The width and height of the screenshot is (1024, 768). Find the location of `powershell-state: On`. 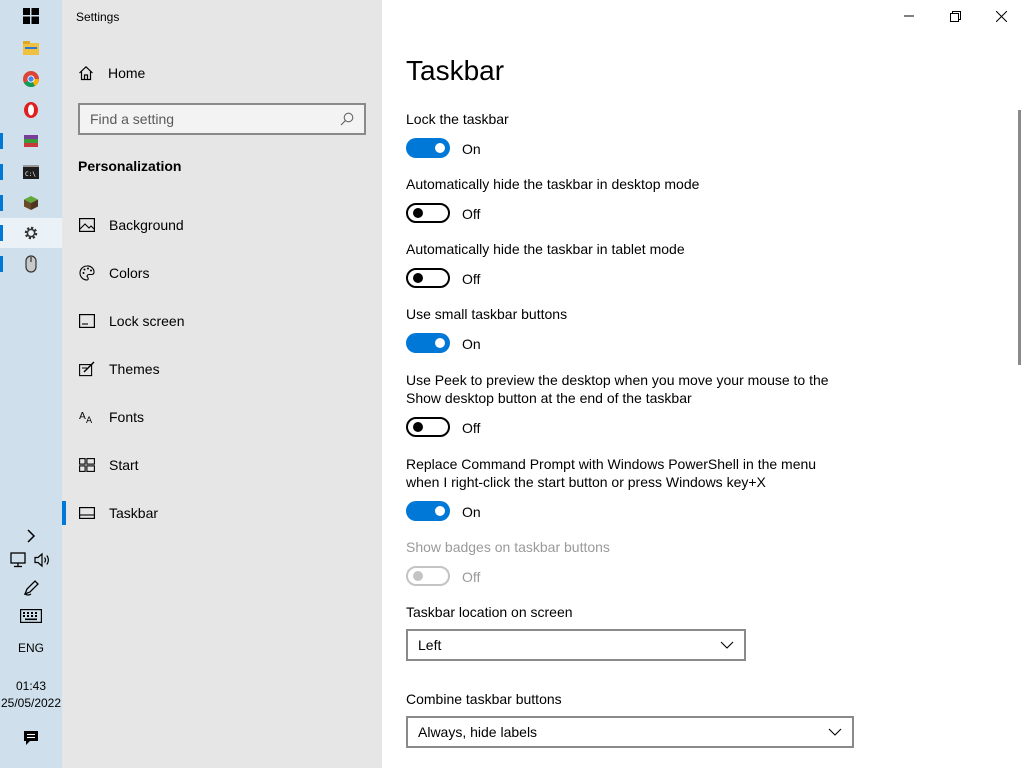

powershell-state: On is located at coordinates (471, 512).